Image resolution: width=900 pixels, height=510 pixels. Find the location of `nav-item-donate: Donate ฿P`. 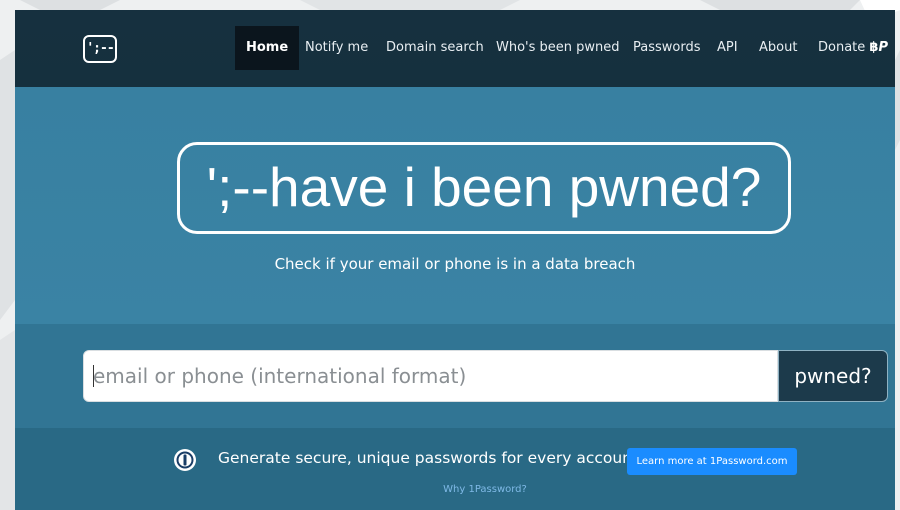

nav-item-donate: Donate ฿P is located at coordinates (853, 48).